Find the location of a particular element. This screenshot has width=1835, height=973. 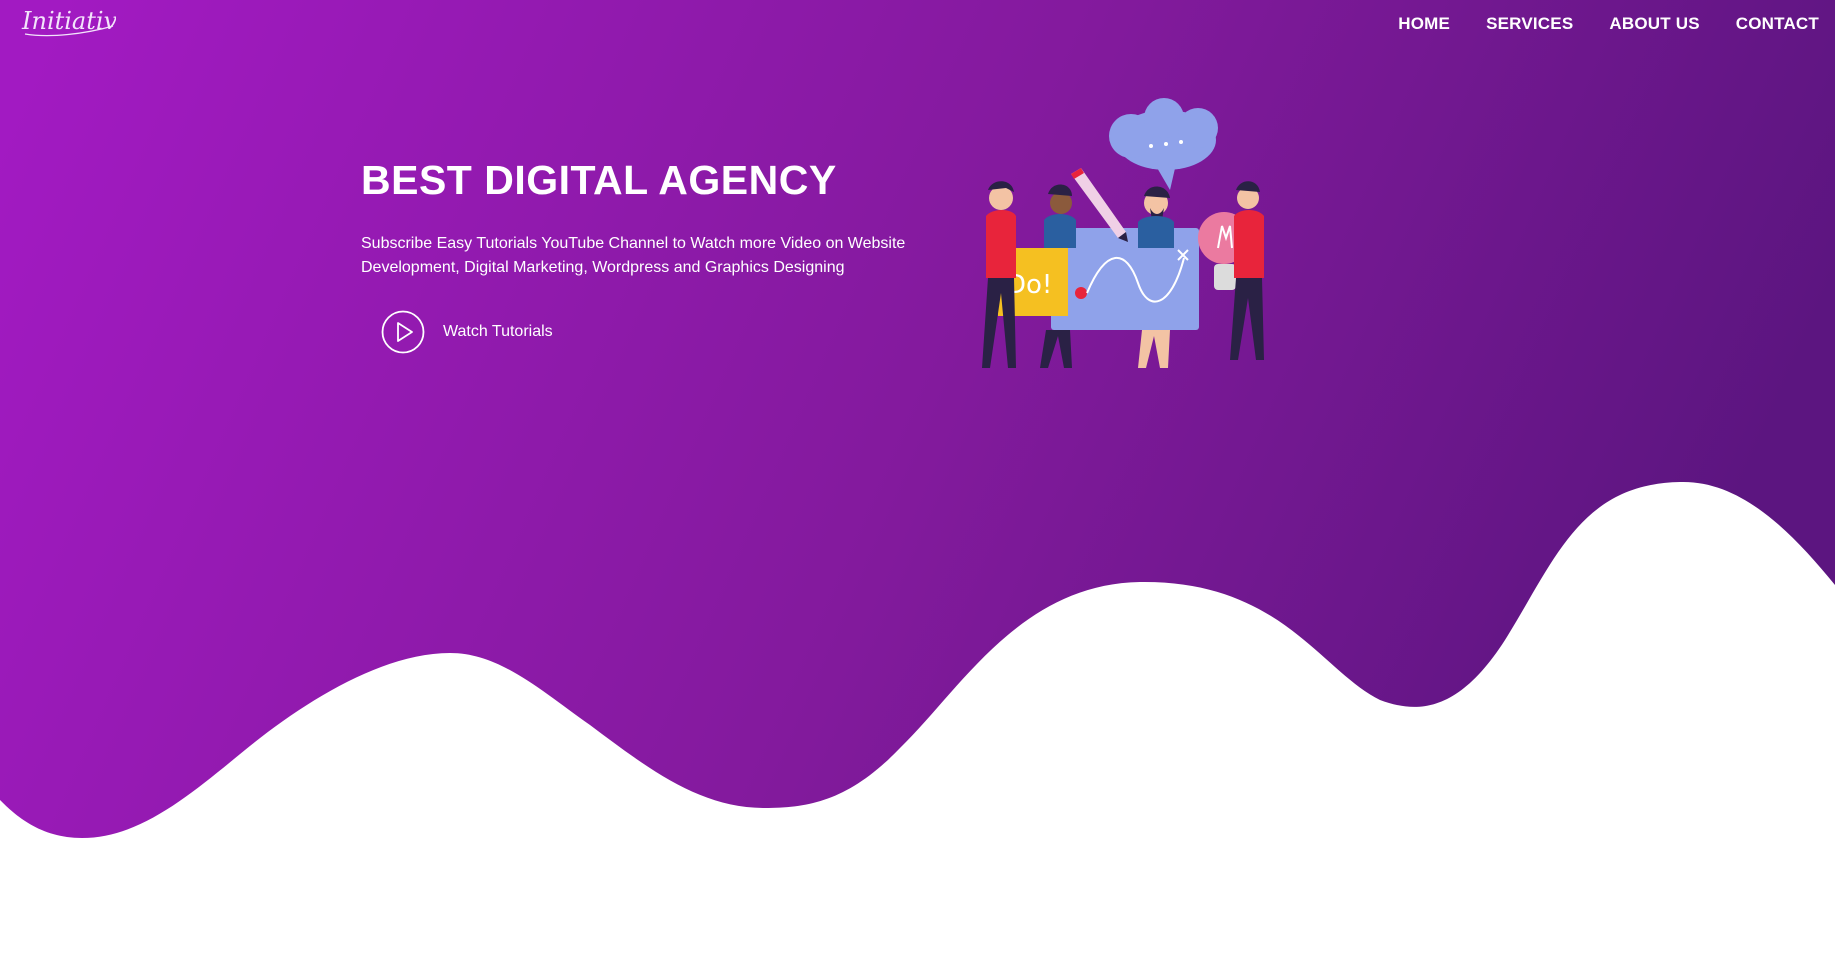

nav-item-services: SERVICES is located at coordinates (1529, 24).